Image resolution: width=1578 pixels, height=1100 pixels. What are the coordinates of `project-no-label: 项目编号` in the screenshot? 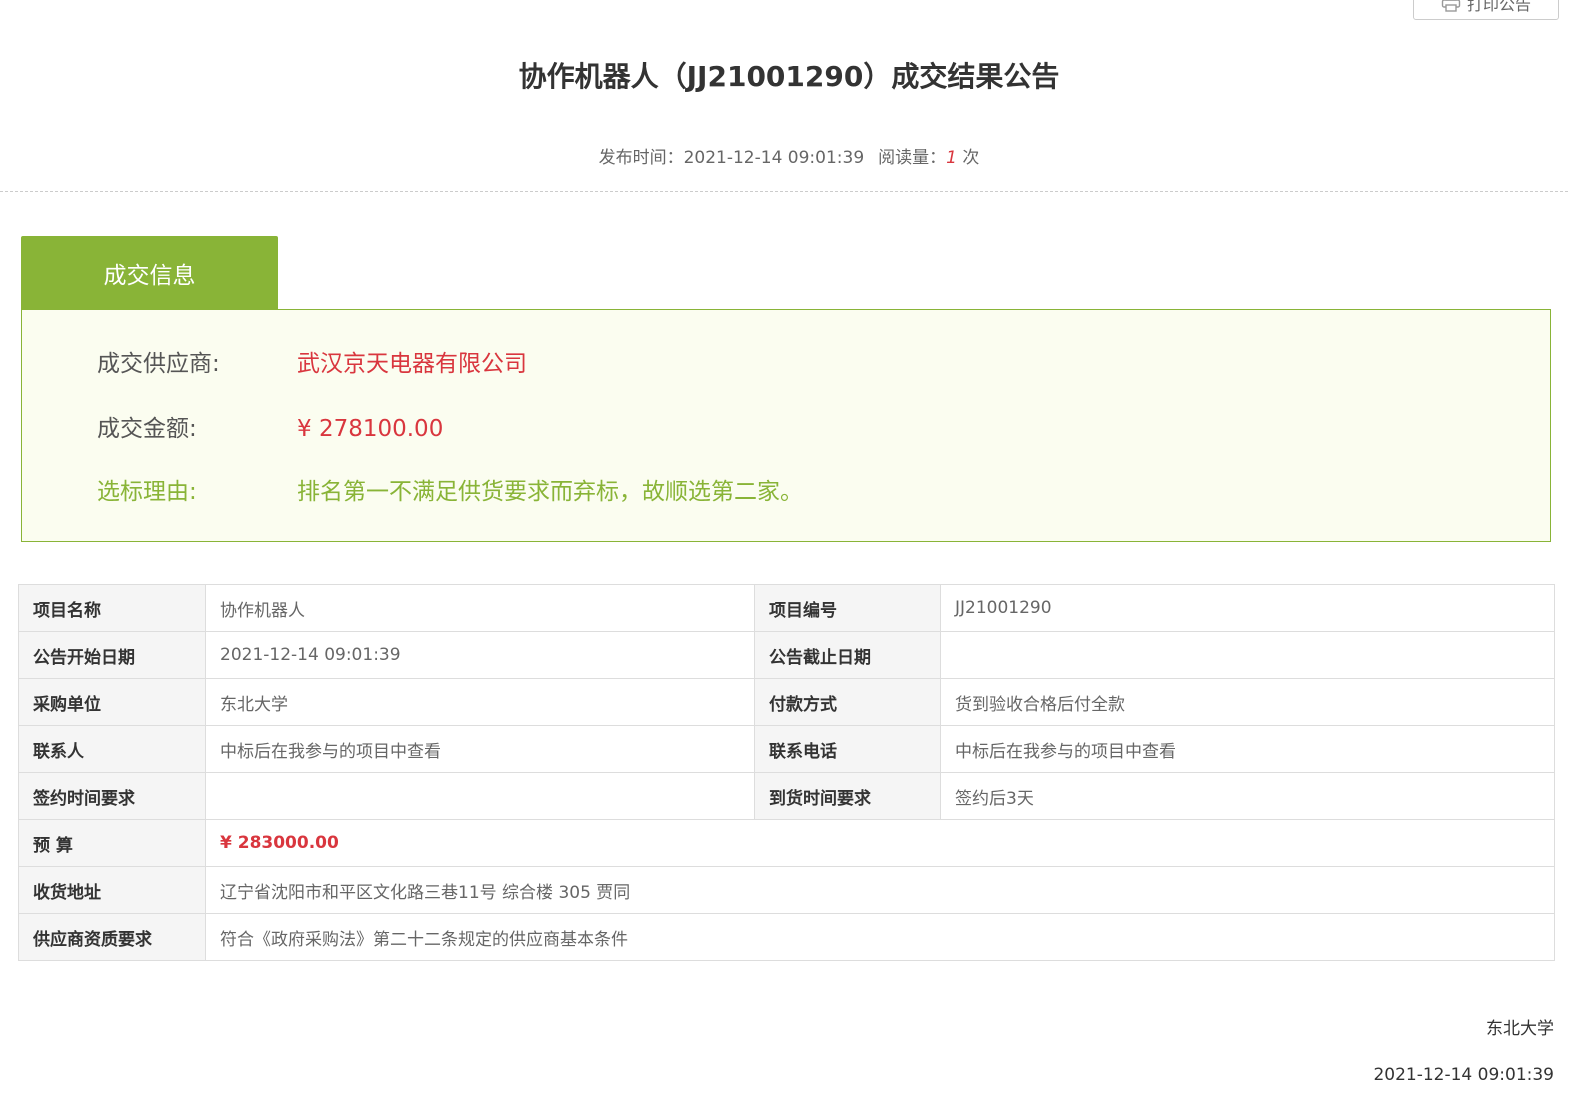 It's located at (847, 608).